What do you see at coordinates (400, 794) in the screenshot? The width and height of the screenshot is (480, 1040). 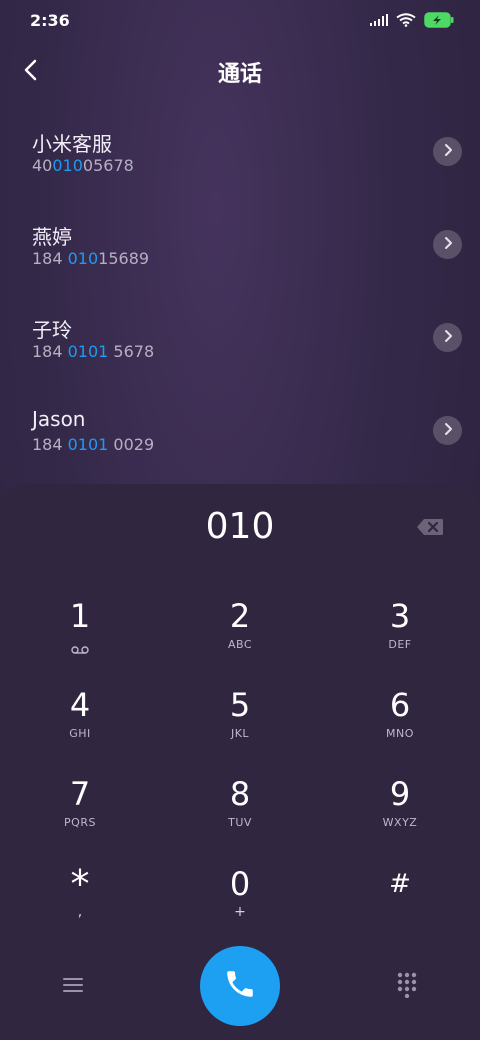 I see `key-digit: 9` at bounding box center [400, 794].